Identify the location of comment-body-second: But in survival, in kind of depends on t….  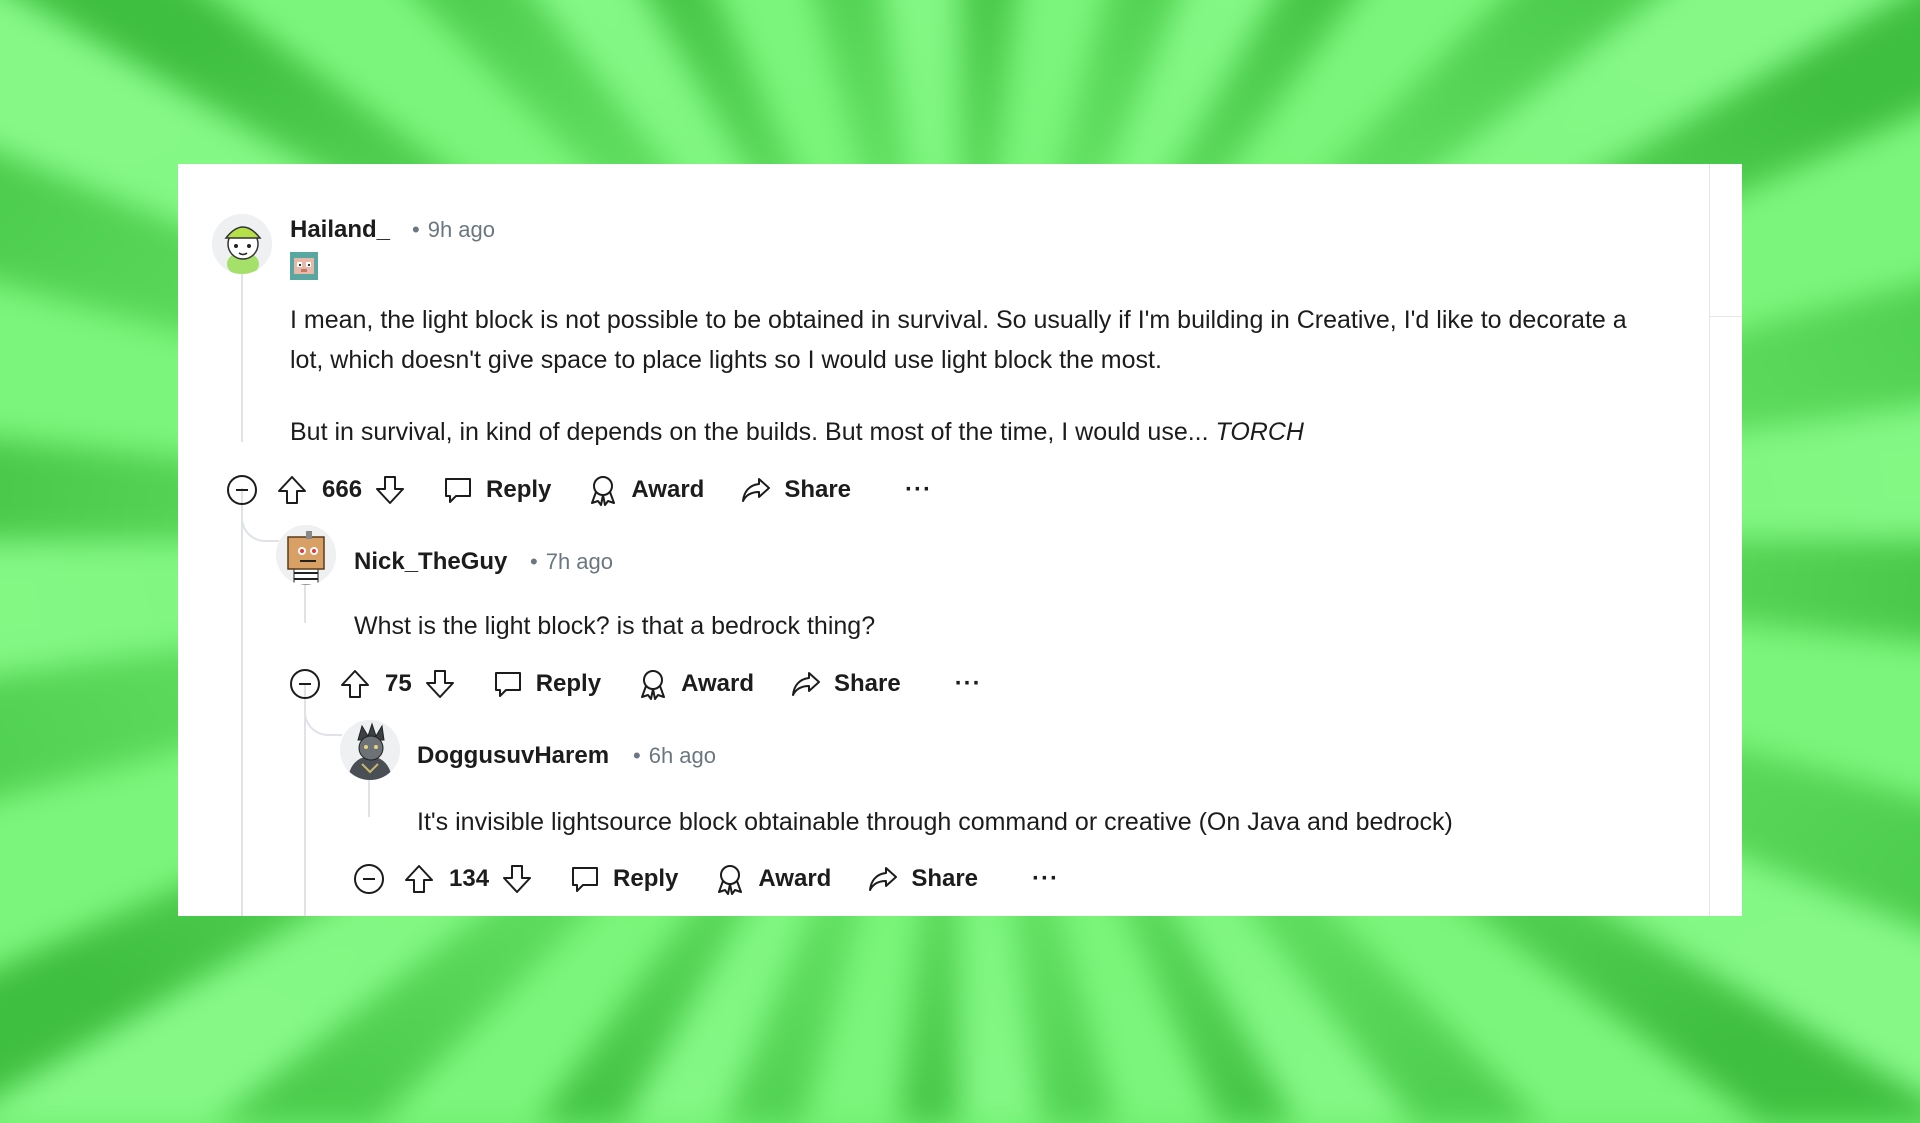
(960, 432).